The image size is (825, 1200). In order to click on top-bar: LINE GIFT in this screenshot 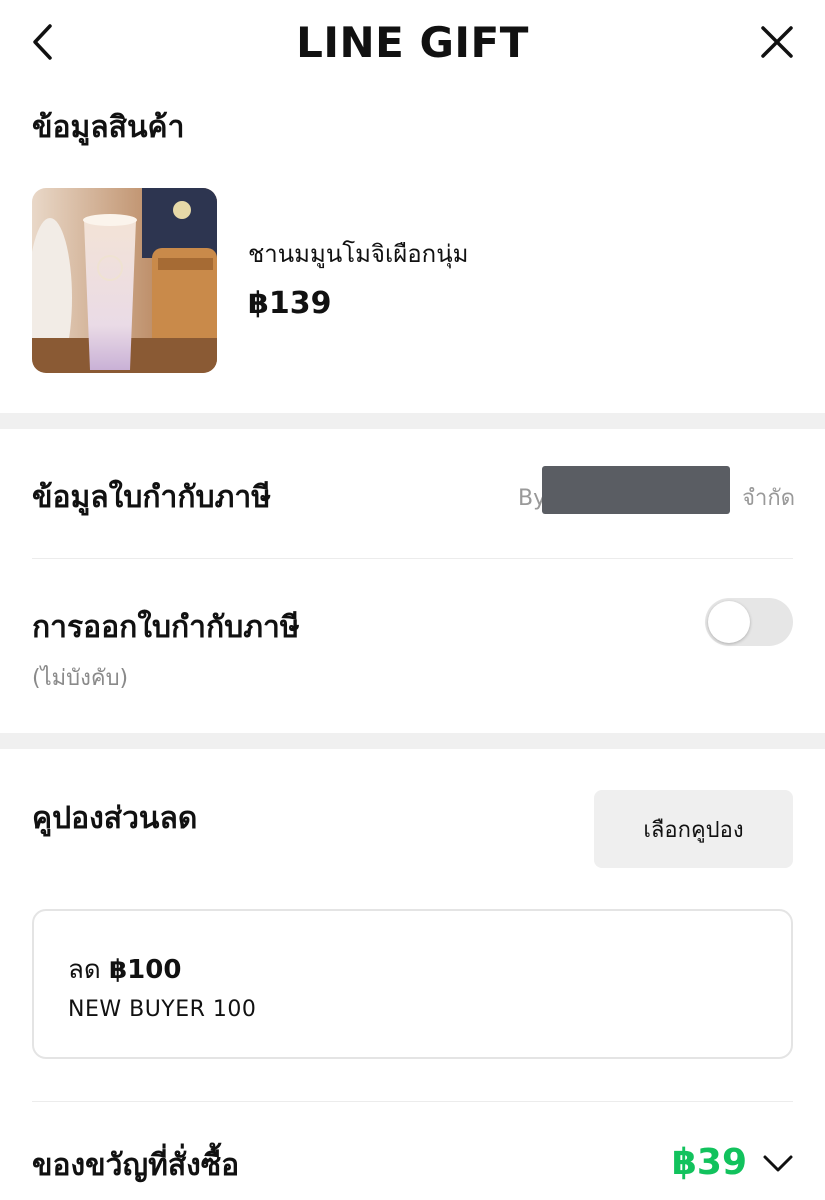, I will do `click(412, 42)`.